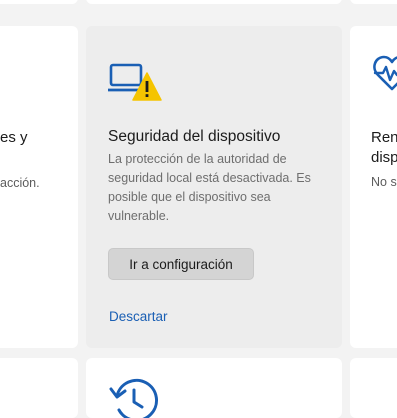  What do you see at coordinates (384, 157) in the screenshot?
I see `right-card-title-line2: disp` at bounding box center [384, 157].